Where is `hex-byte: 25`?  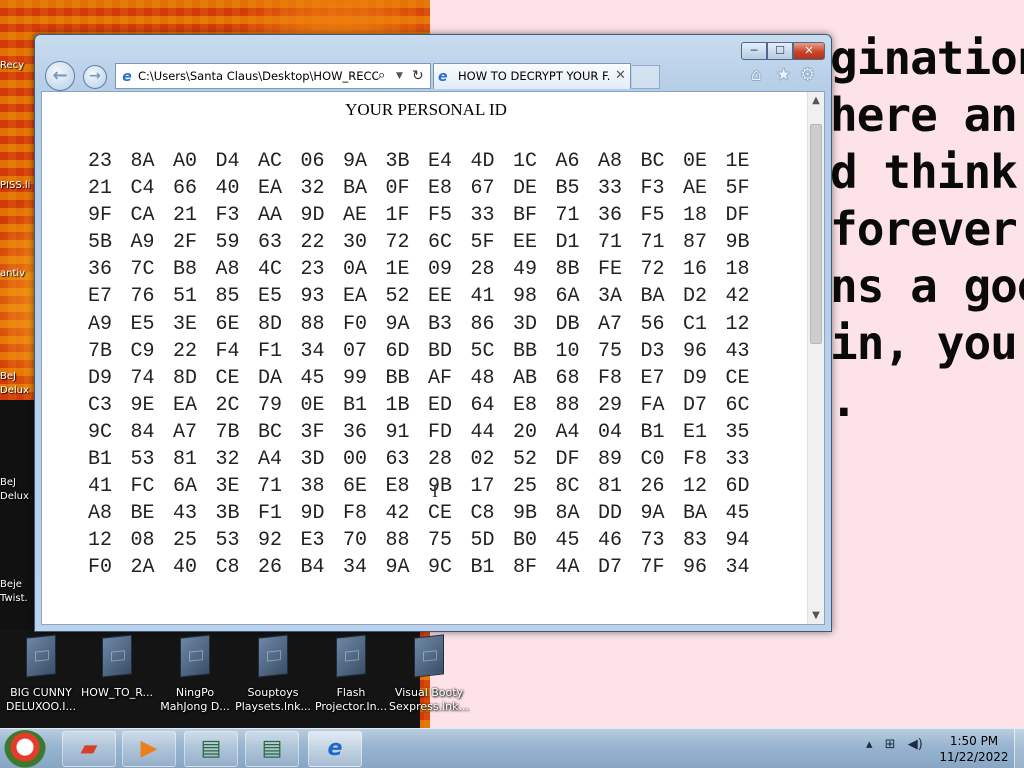
hex-byte: 25 is located at coordinates (525, 487).